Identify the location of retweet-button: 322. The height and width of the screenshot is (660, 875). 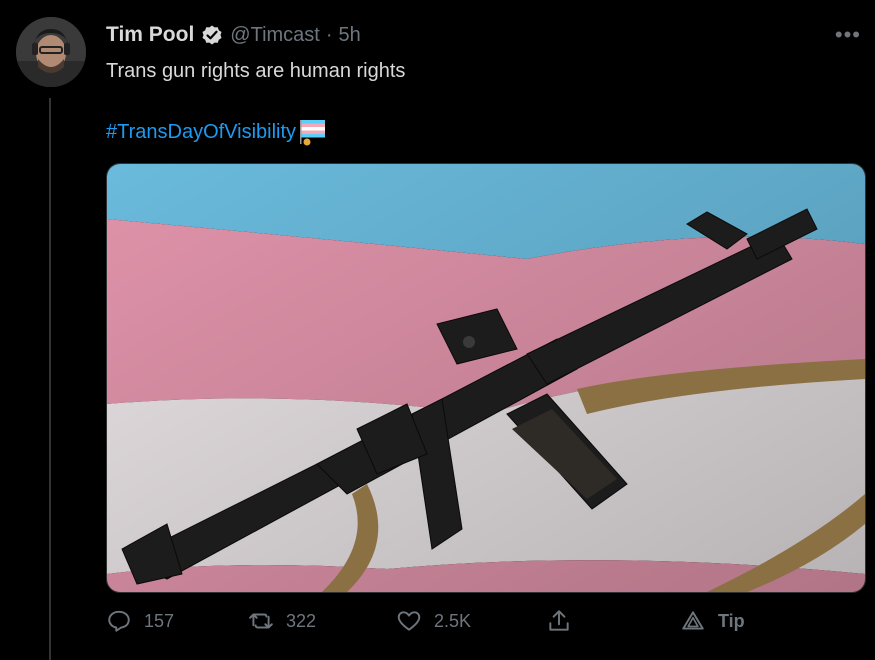
(282, 621).